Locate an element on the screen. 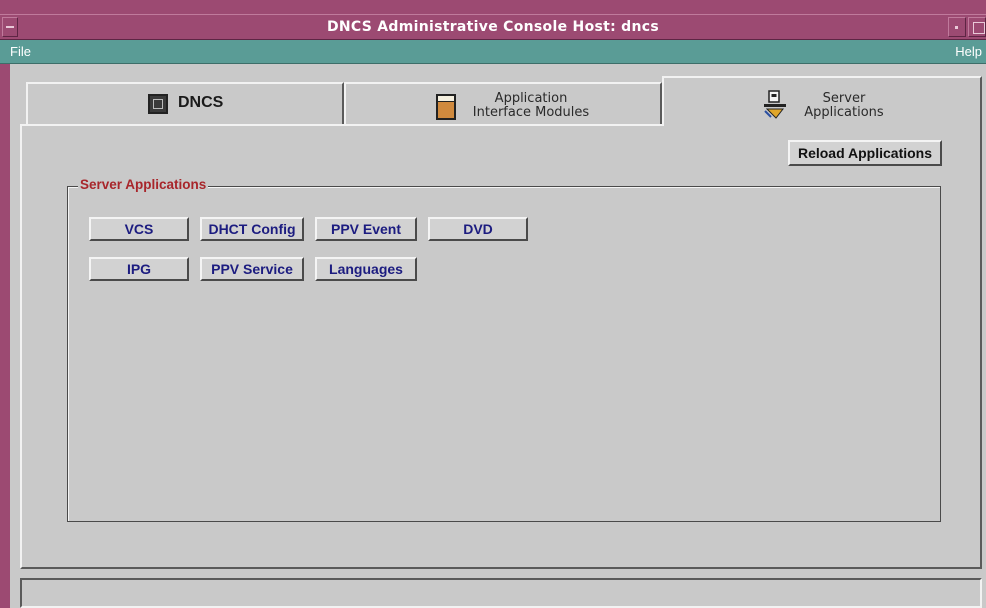  tab-dncs: DNCS is located at coordinates (185, 103).